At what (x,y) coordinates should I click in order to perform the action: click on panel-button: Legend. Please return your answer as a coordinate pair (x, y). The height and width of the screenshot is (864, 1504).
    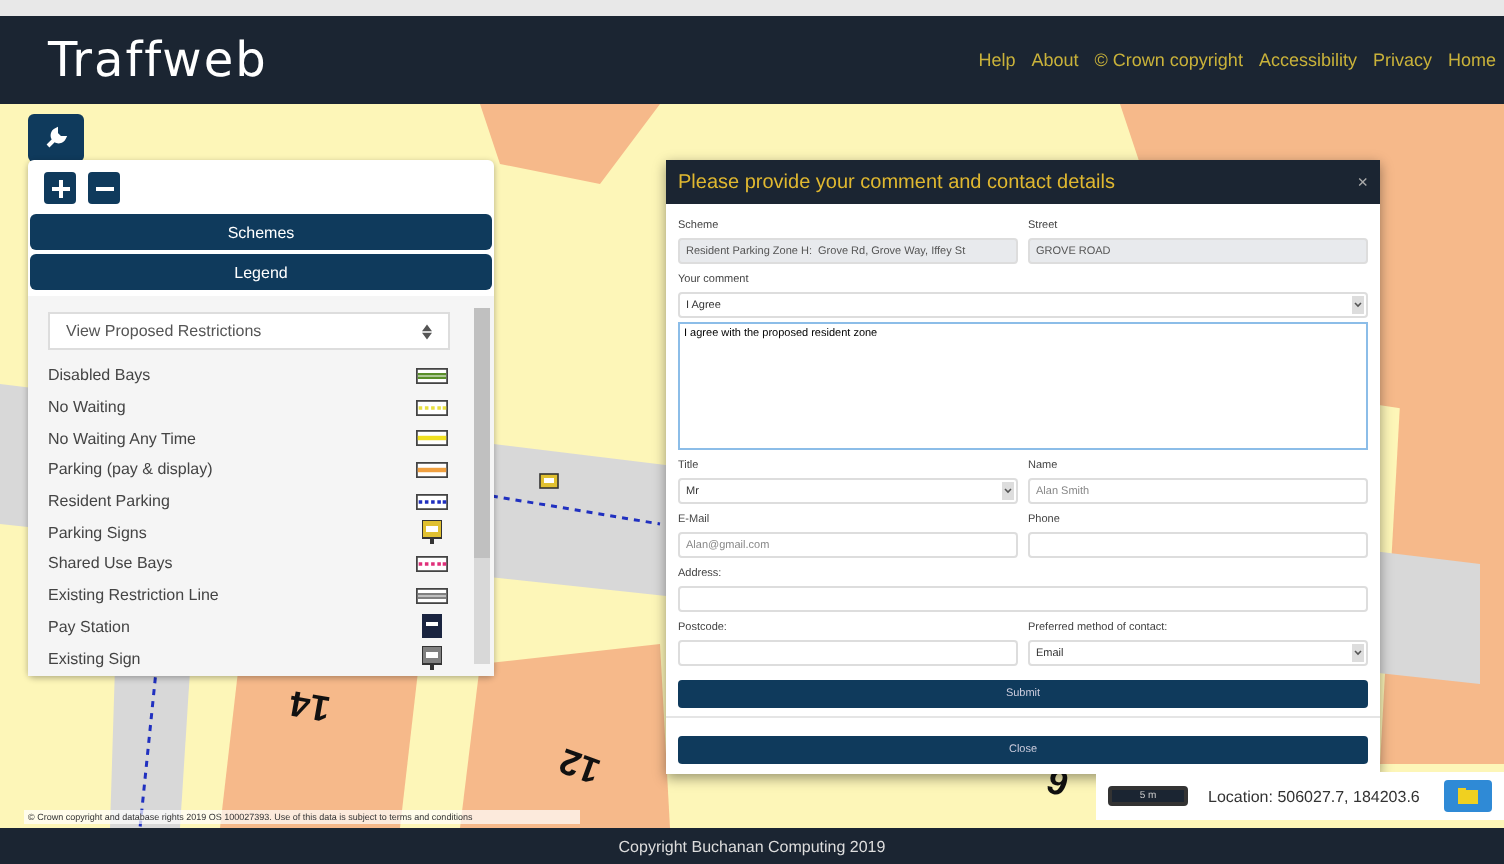
    Looking at the image, I should click on (261, 272).